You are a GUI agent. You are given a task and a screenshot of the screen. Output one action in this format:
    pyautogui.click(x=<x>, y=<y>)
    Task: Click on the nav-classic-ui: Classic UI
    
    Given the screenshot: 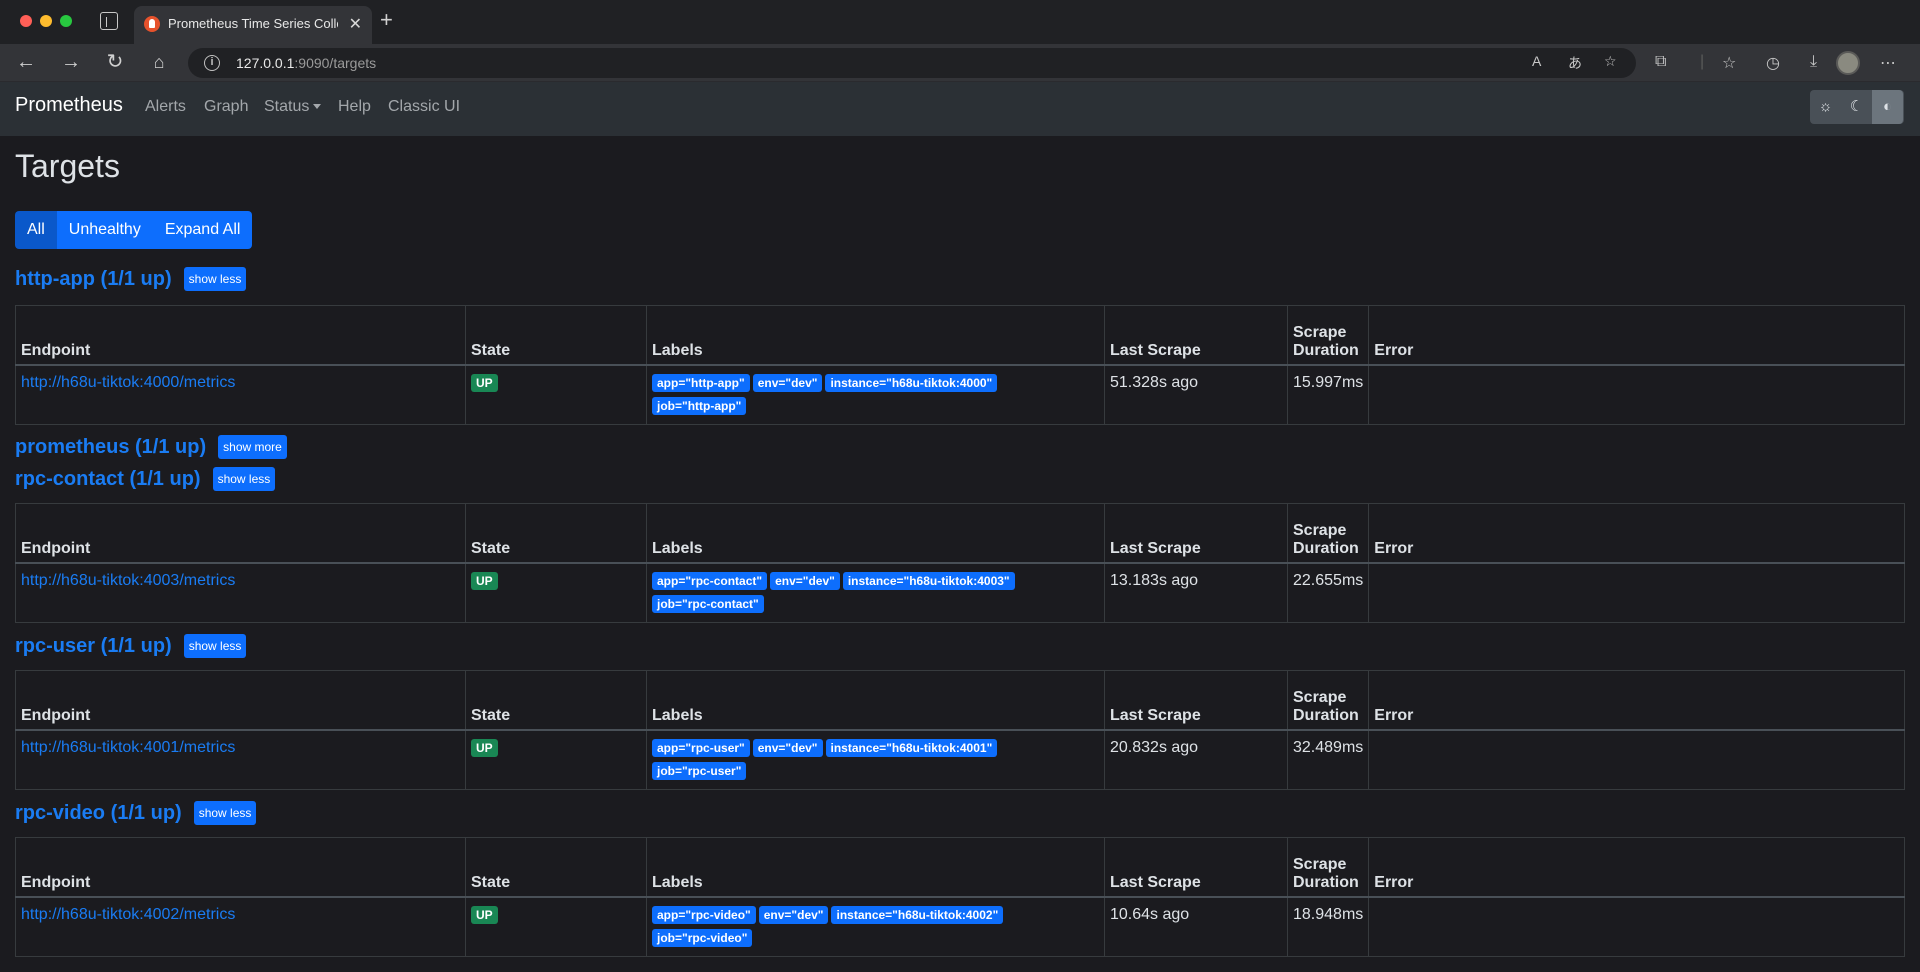 What is the action you would take?
    pyautogui.click(x=424, y=107)
    